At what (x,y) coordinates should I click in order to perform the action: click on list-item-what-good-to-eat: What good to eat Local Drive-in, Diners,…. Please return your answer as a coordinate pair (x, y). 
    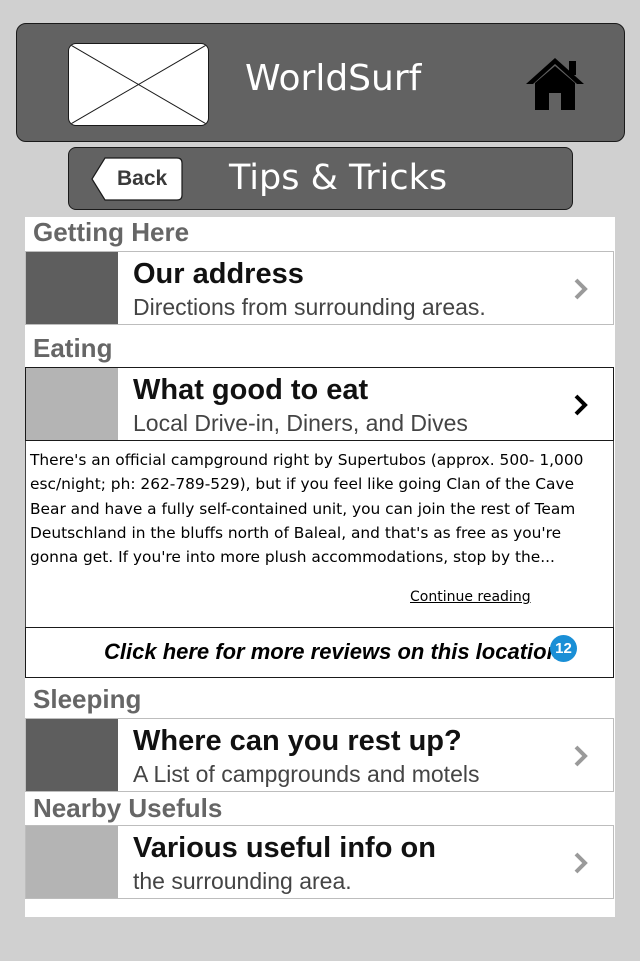
    Looking at the image, I should click on (319, 404).